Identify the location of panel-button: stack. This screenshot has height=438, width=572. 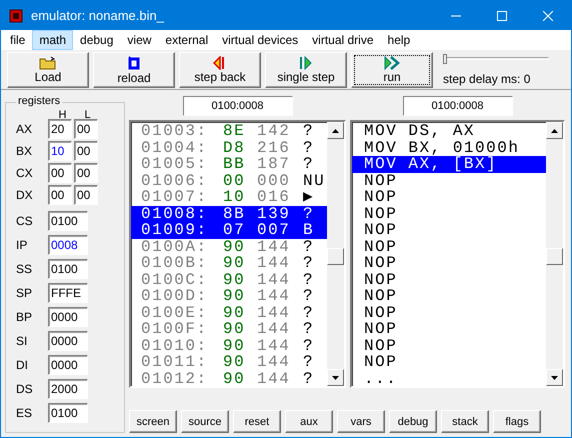
(465, 421).